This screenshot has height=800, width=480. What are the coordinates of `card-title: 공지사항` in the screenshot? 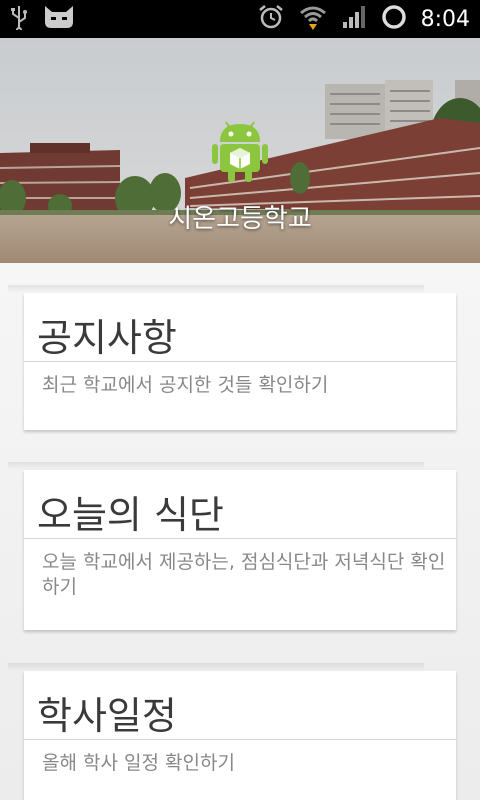 It's located at (107, 338).